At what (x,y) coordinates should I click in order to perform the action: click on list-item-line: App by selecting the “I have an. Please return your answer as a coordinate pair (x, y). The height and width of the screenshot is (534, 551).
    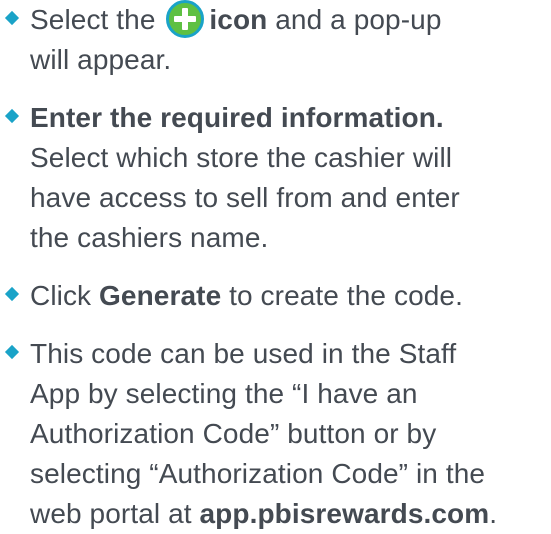
    Looking at the image, I should click on (224, 393).